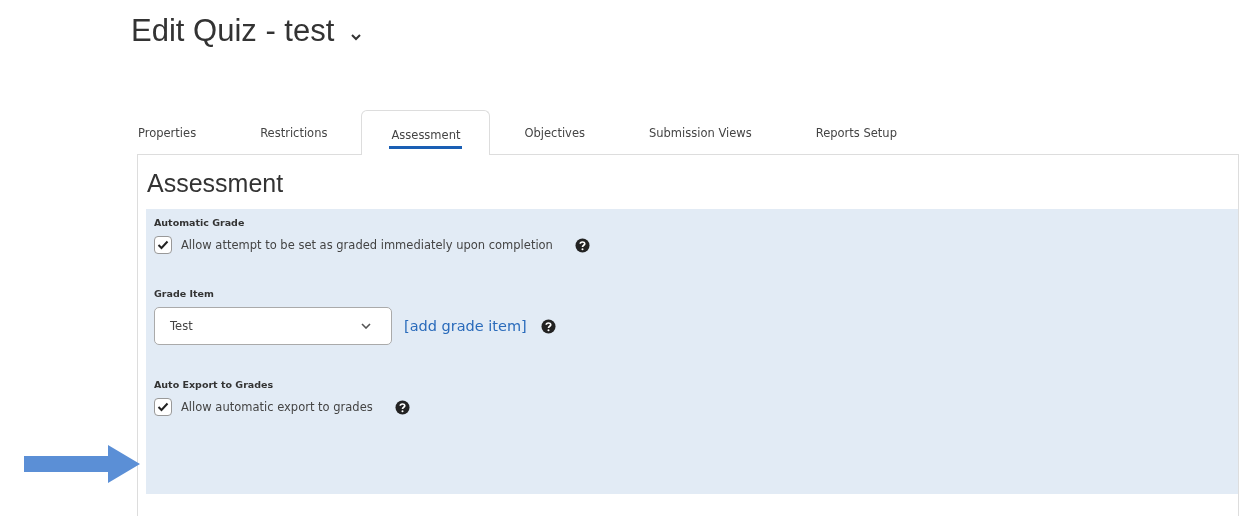 The height and width of the screenshot is (516, 1252). What do you see at coordinates (184, 293) in the screenshot?
I see `field-label: Grade Item` at bounding box center [184, 293].